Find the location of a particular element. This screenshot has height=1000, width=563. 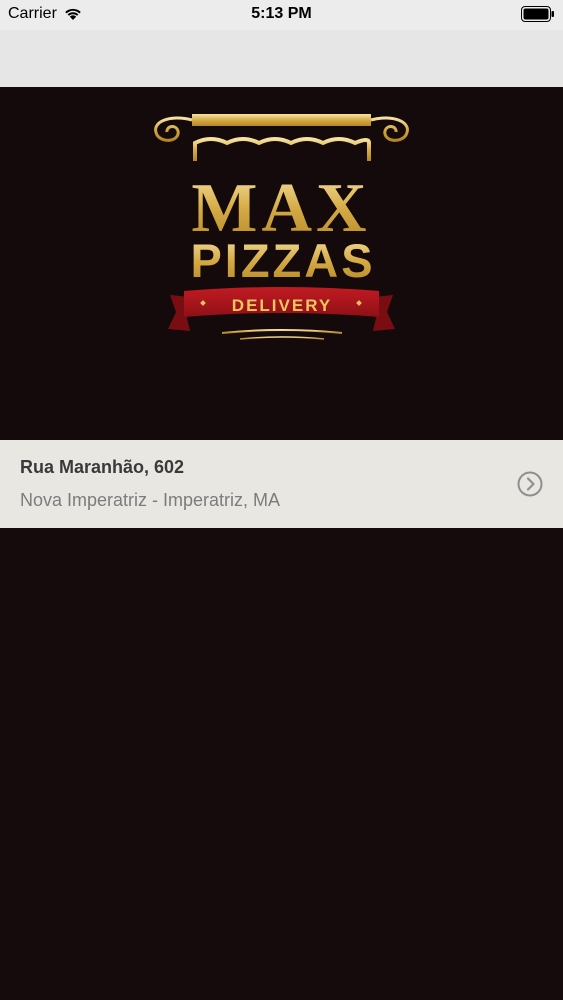

navigation-bar is located at coordinates (281, 58).